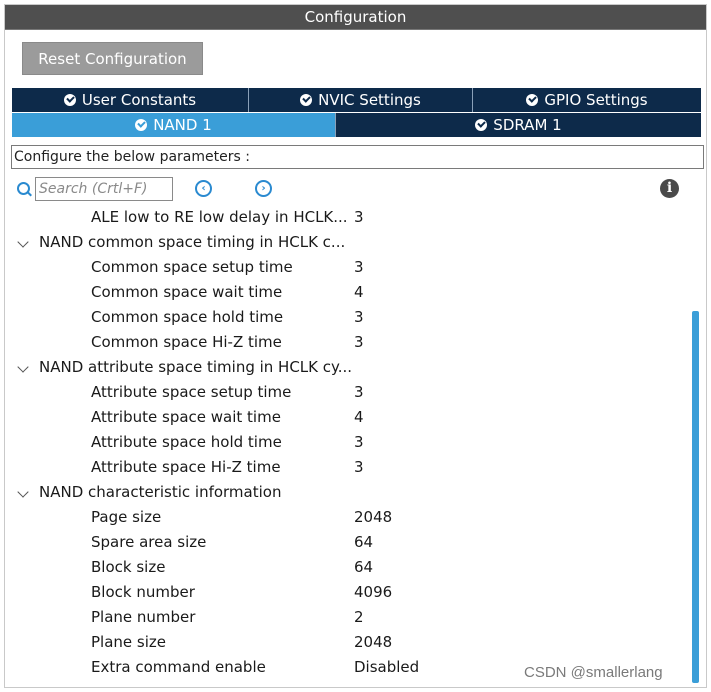 The image size is (711, 692). Describe the element at coordinates (359, 617) in the screenshot. I see `parameter-value: 2` at that location.